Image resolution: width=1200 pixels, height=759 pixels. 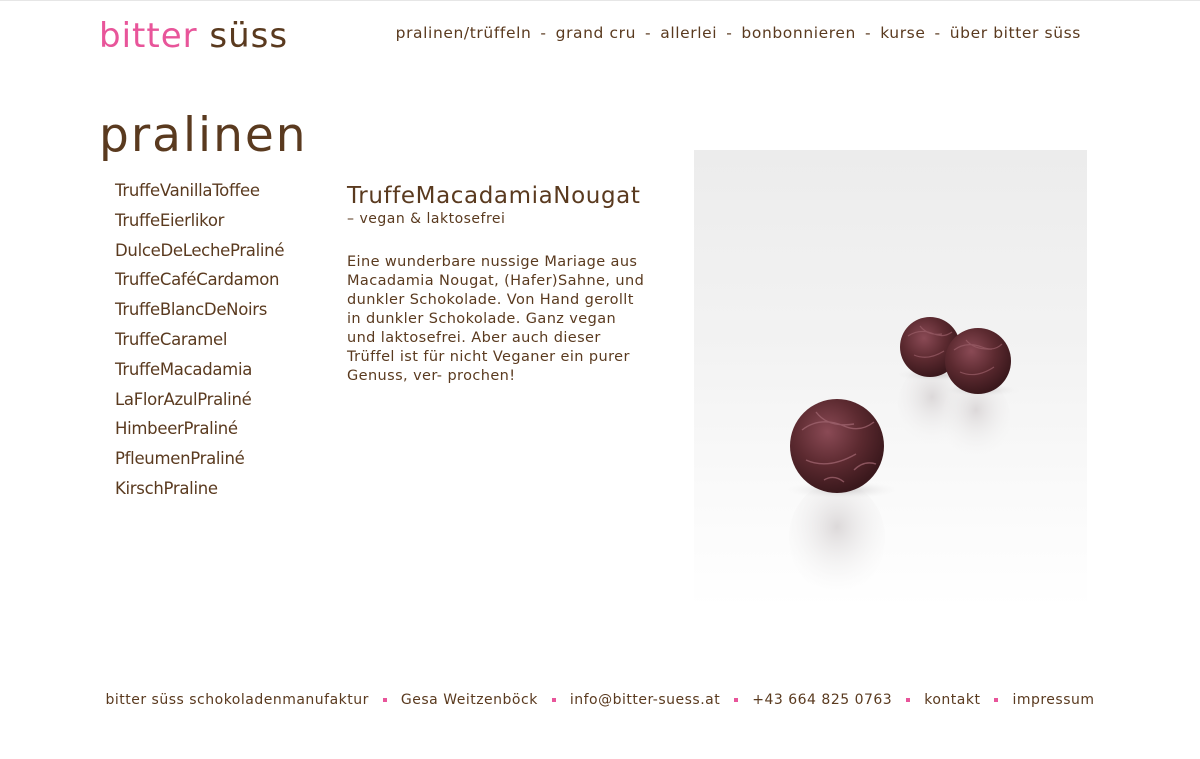 What do you see at coordinates (1053, 700) in the screenshot?
I see `footer-imprint-link: impressum` at bounding box center [1053, 700].